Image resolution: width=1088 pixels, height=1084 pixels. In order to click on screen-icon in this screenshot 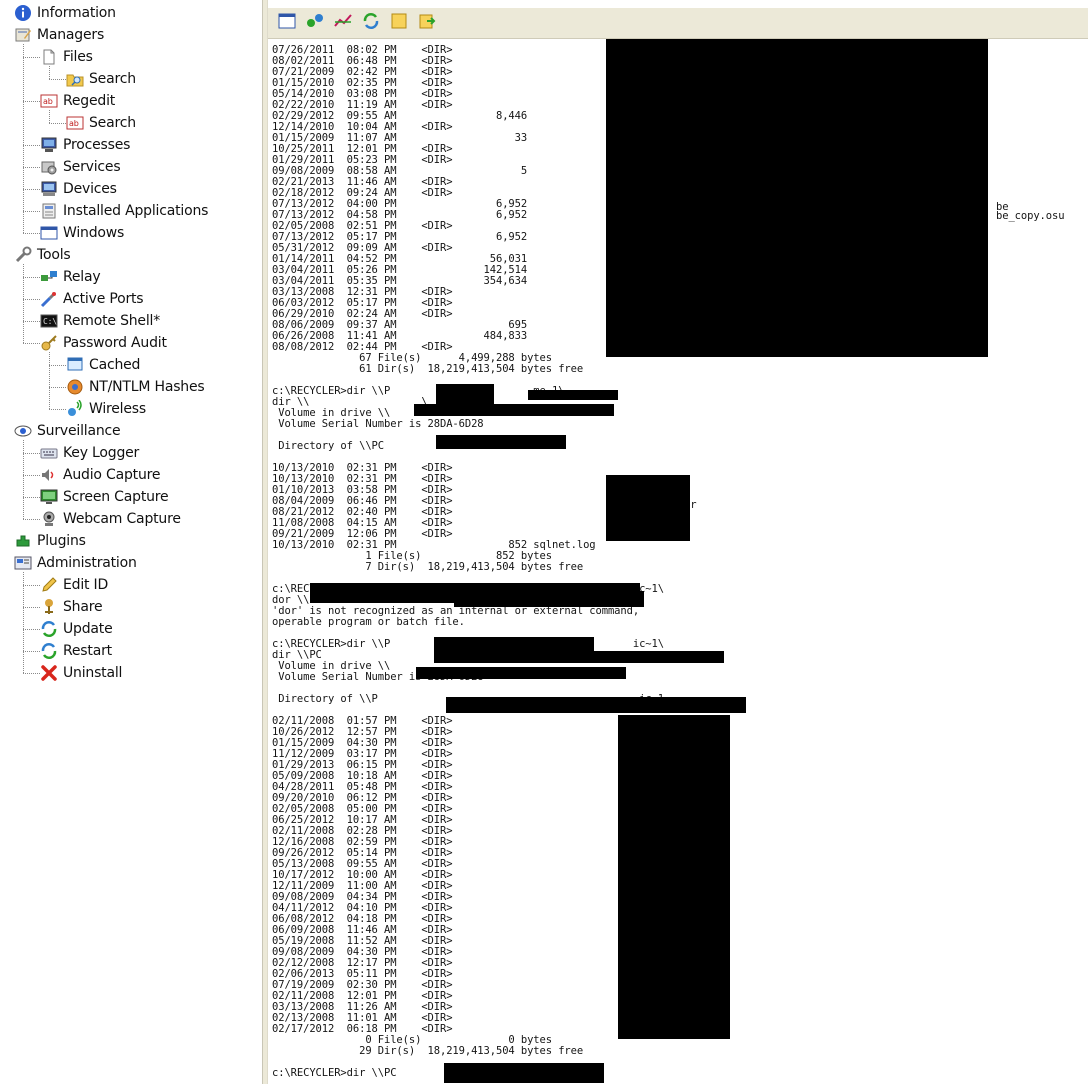, I will do `click(49, 497)`.